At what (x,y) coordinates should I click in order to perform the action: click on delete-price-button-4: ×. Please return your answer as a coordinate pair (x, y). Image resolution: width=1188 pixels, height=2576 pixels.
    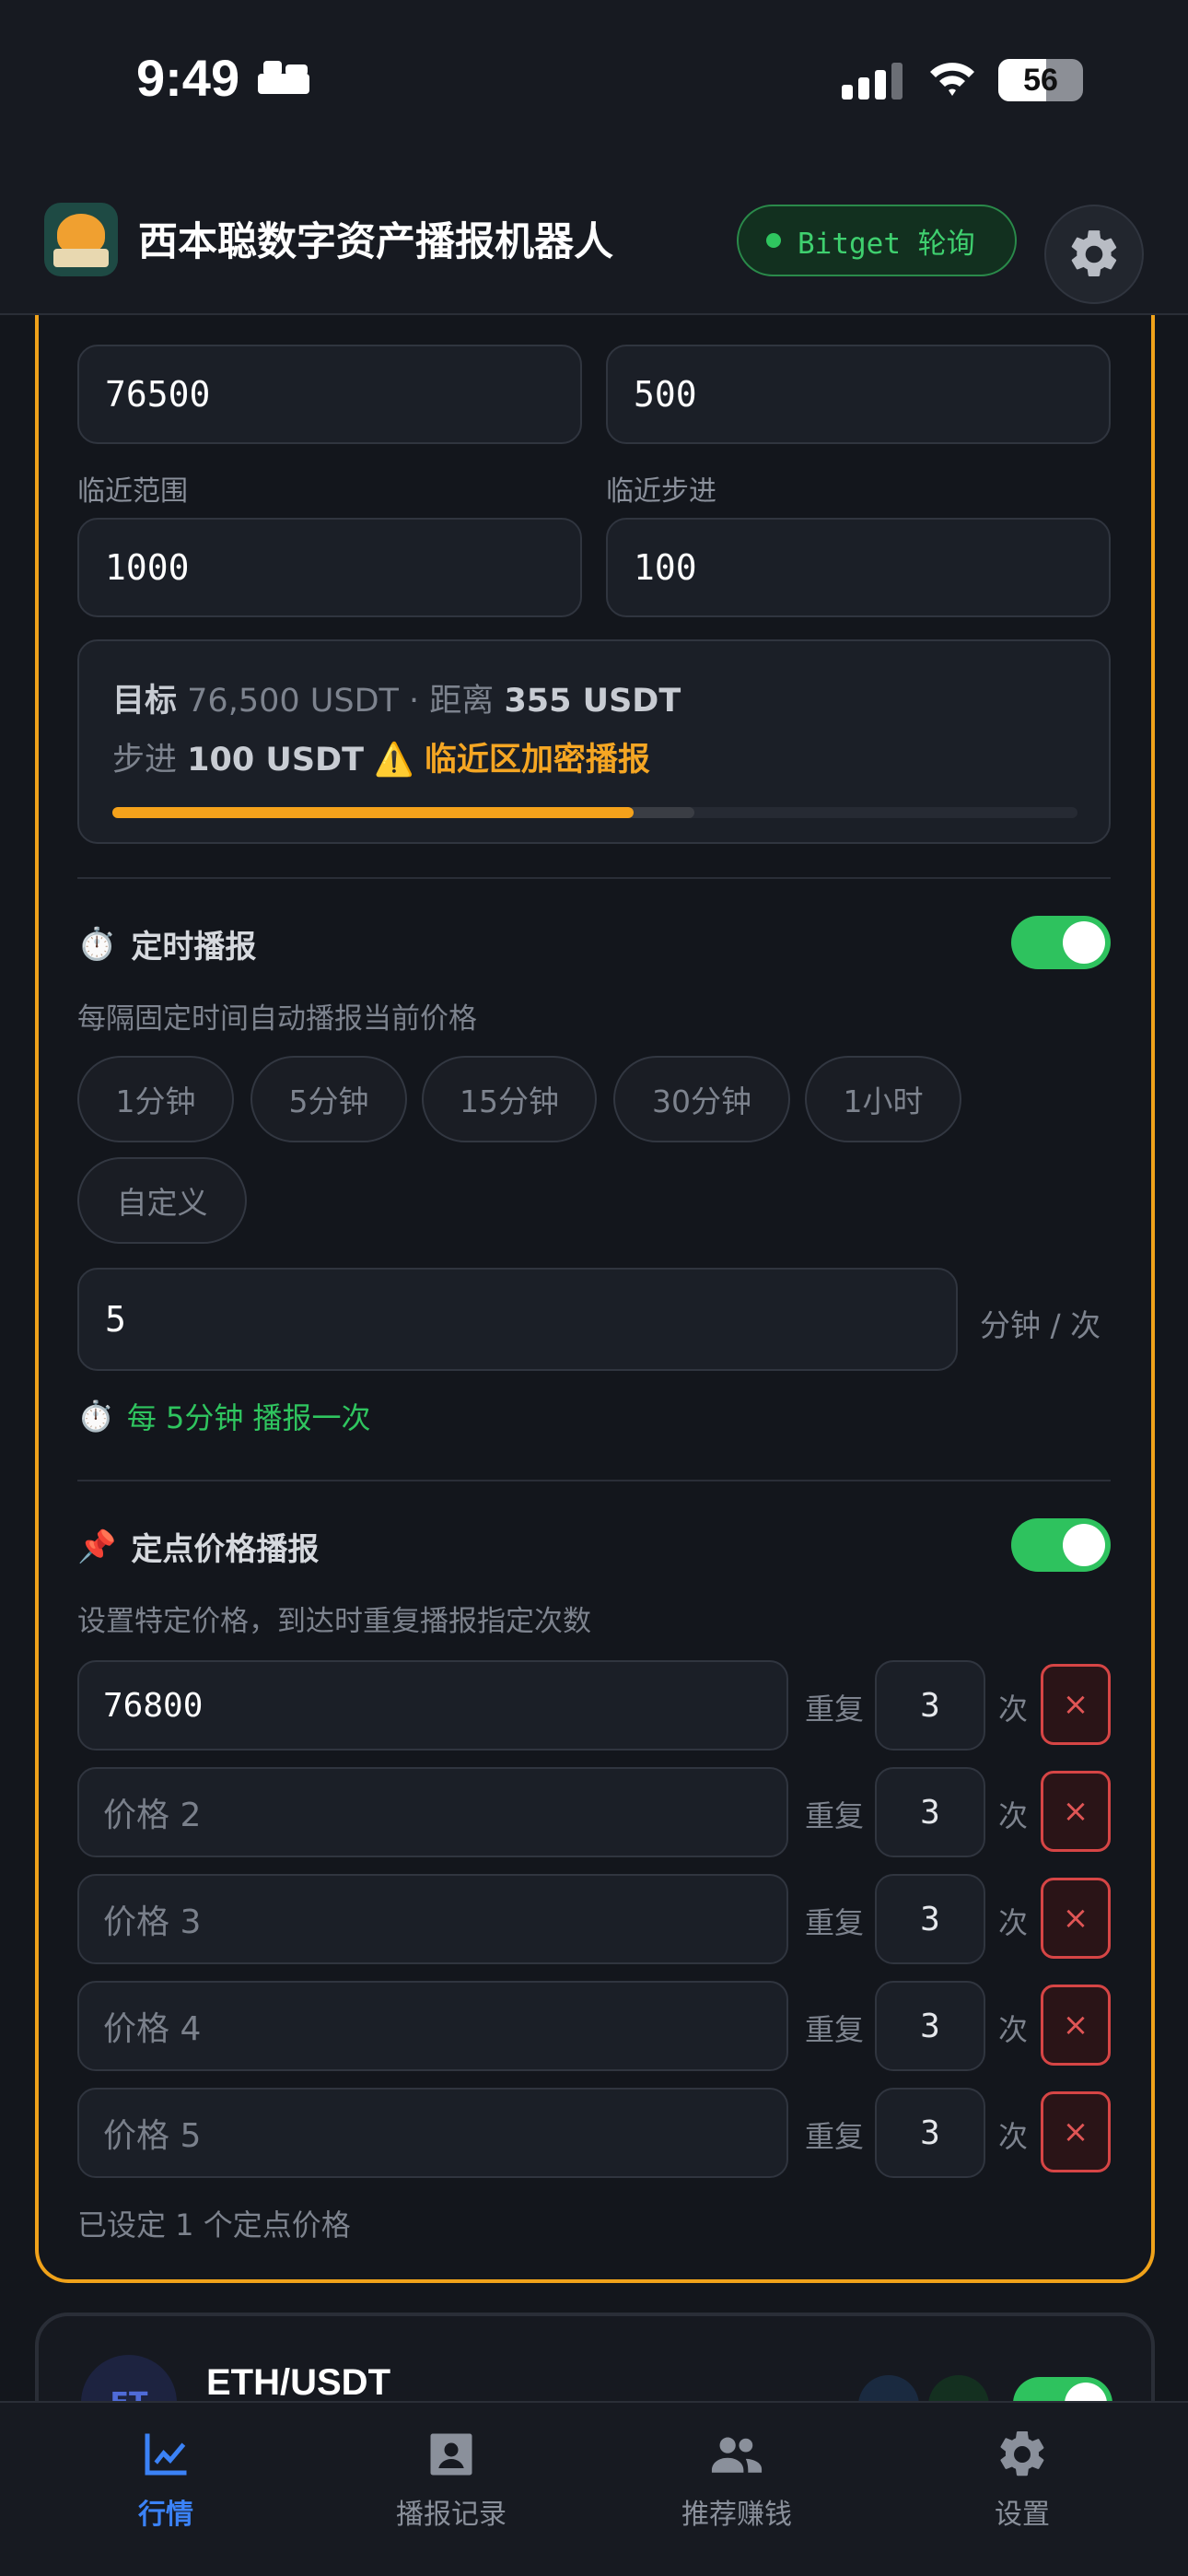
    Looking at the image, I should click on (1076, 2025).